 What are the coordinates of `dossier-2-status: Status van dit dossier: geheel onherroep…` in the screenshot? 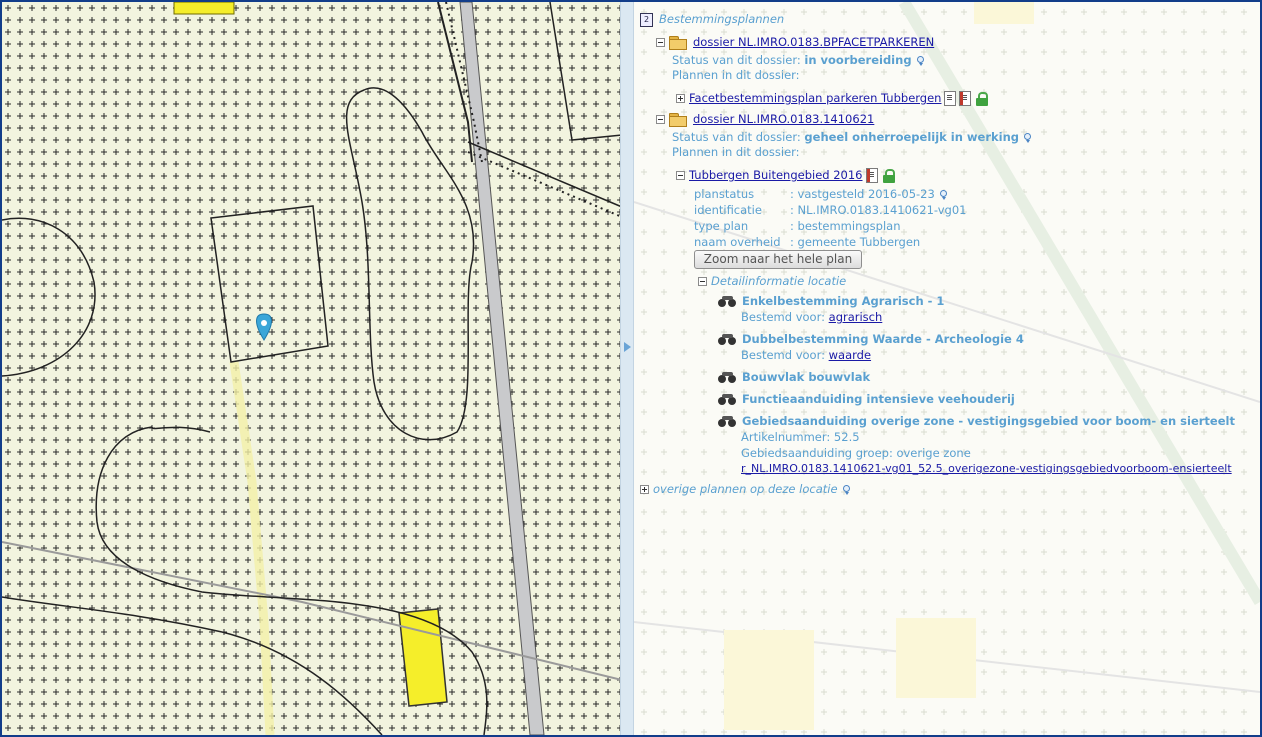 It's located at (852, 137).